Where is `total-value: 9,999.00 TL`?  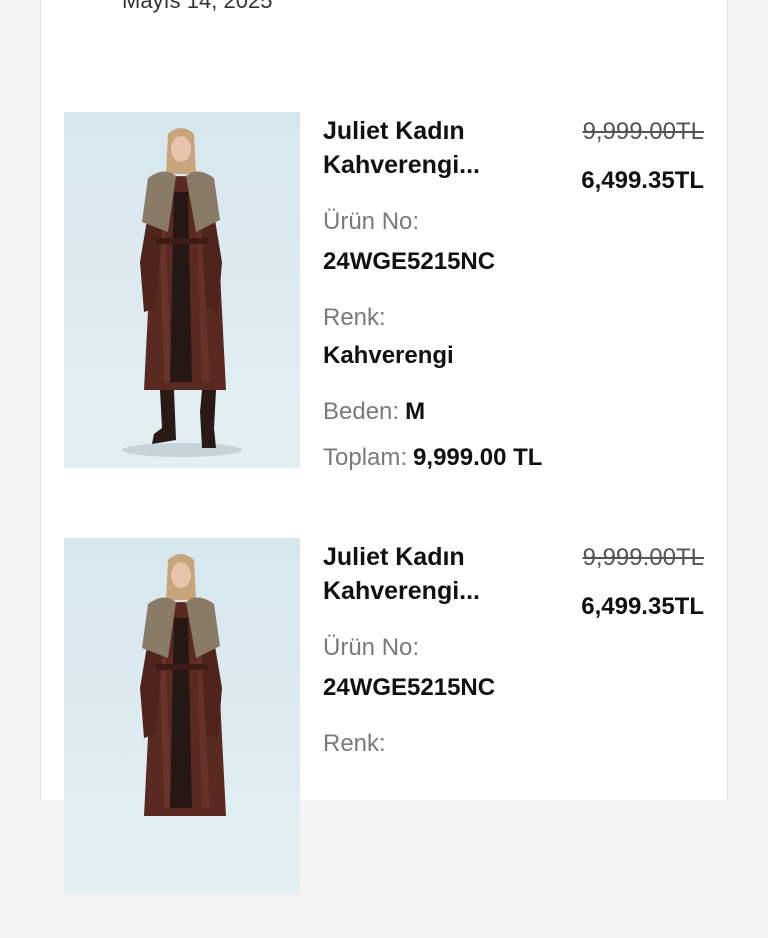
total-value: 9,999.00 TL is located at coordinates (478, 457).